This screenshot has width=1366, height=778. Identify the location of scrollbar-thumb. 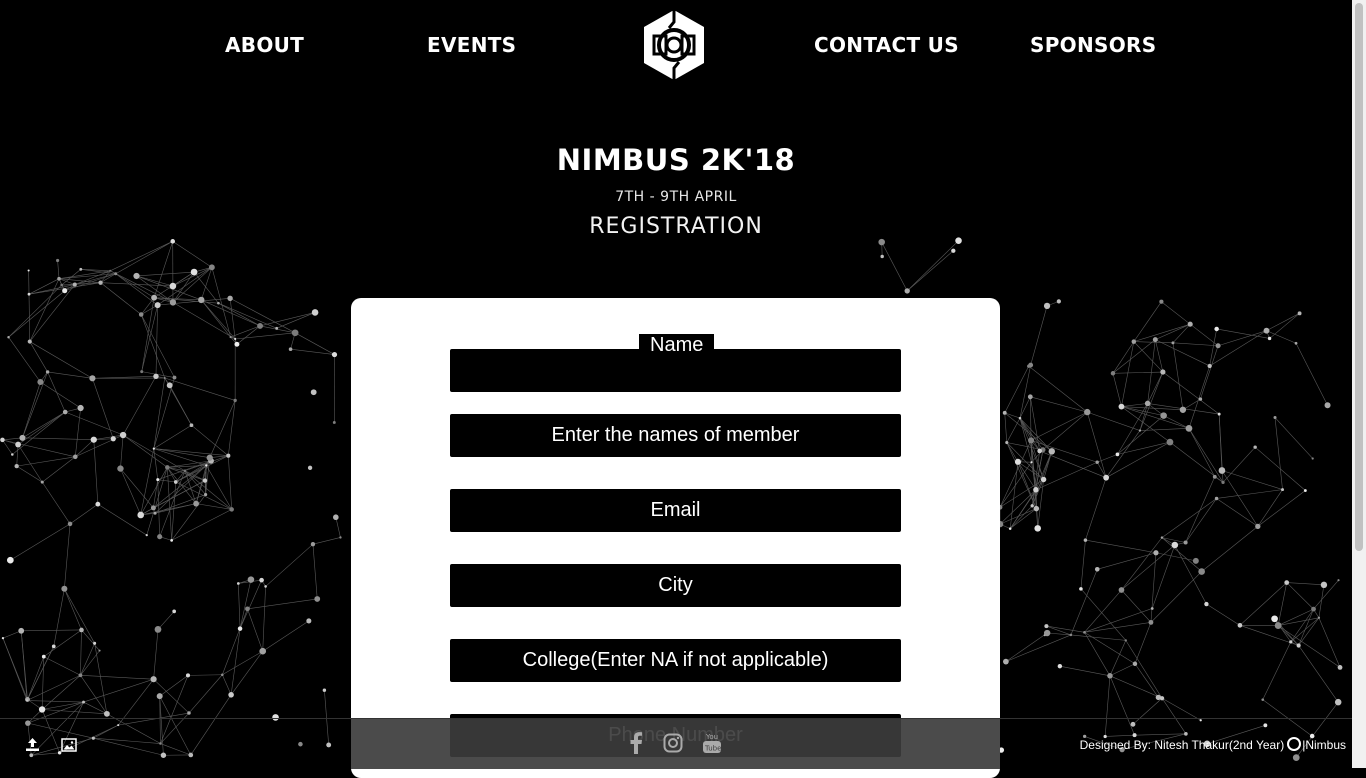
(1359, 277).